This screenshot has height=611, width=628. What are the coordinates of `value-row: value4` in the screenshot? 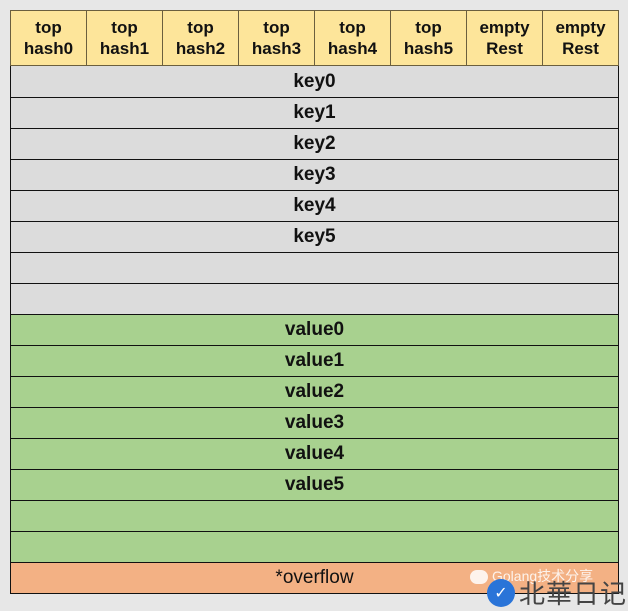 It's located at (314, 453).